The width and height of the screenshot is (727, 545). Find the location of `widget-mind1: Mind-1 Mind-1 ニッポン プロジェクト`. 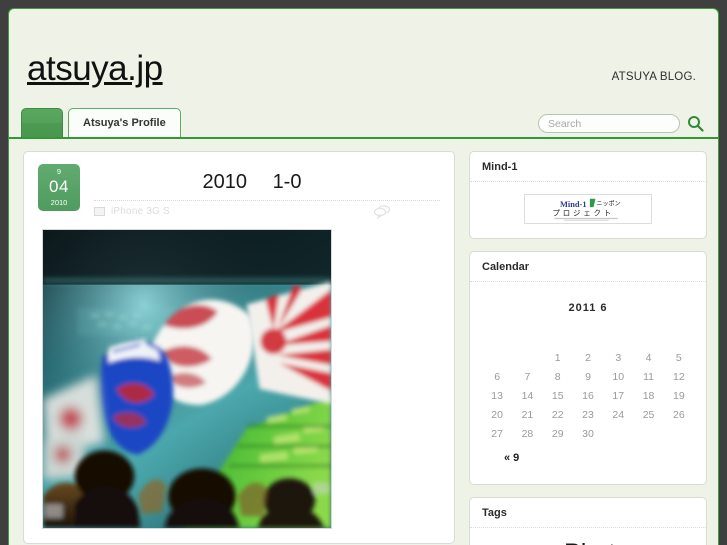

widget-mind1: Mind-1 Mind-1 ニッポン プロジェクト is located at coordinates (588, 195).